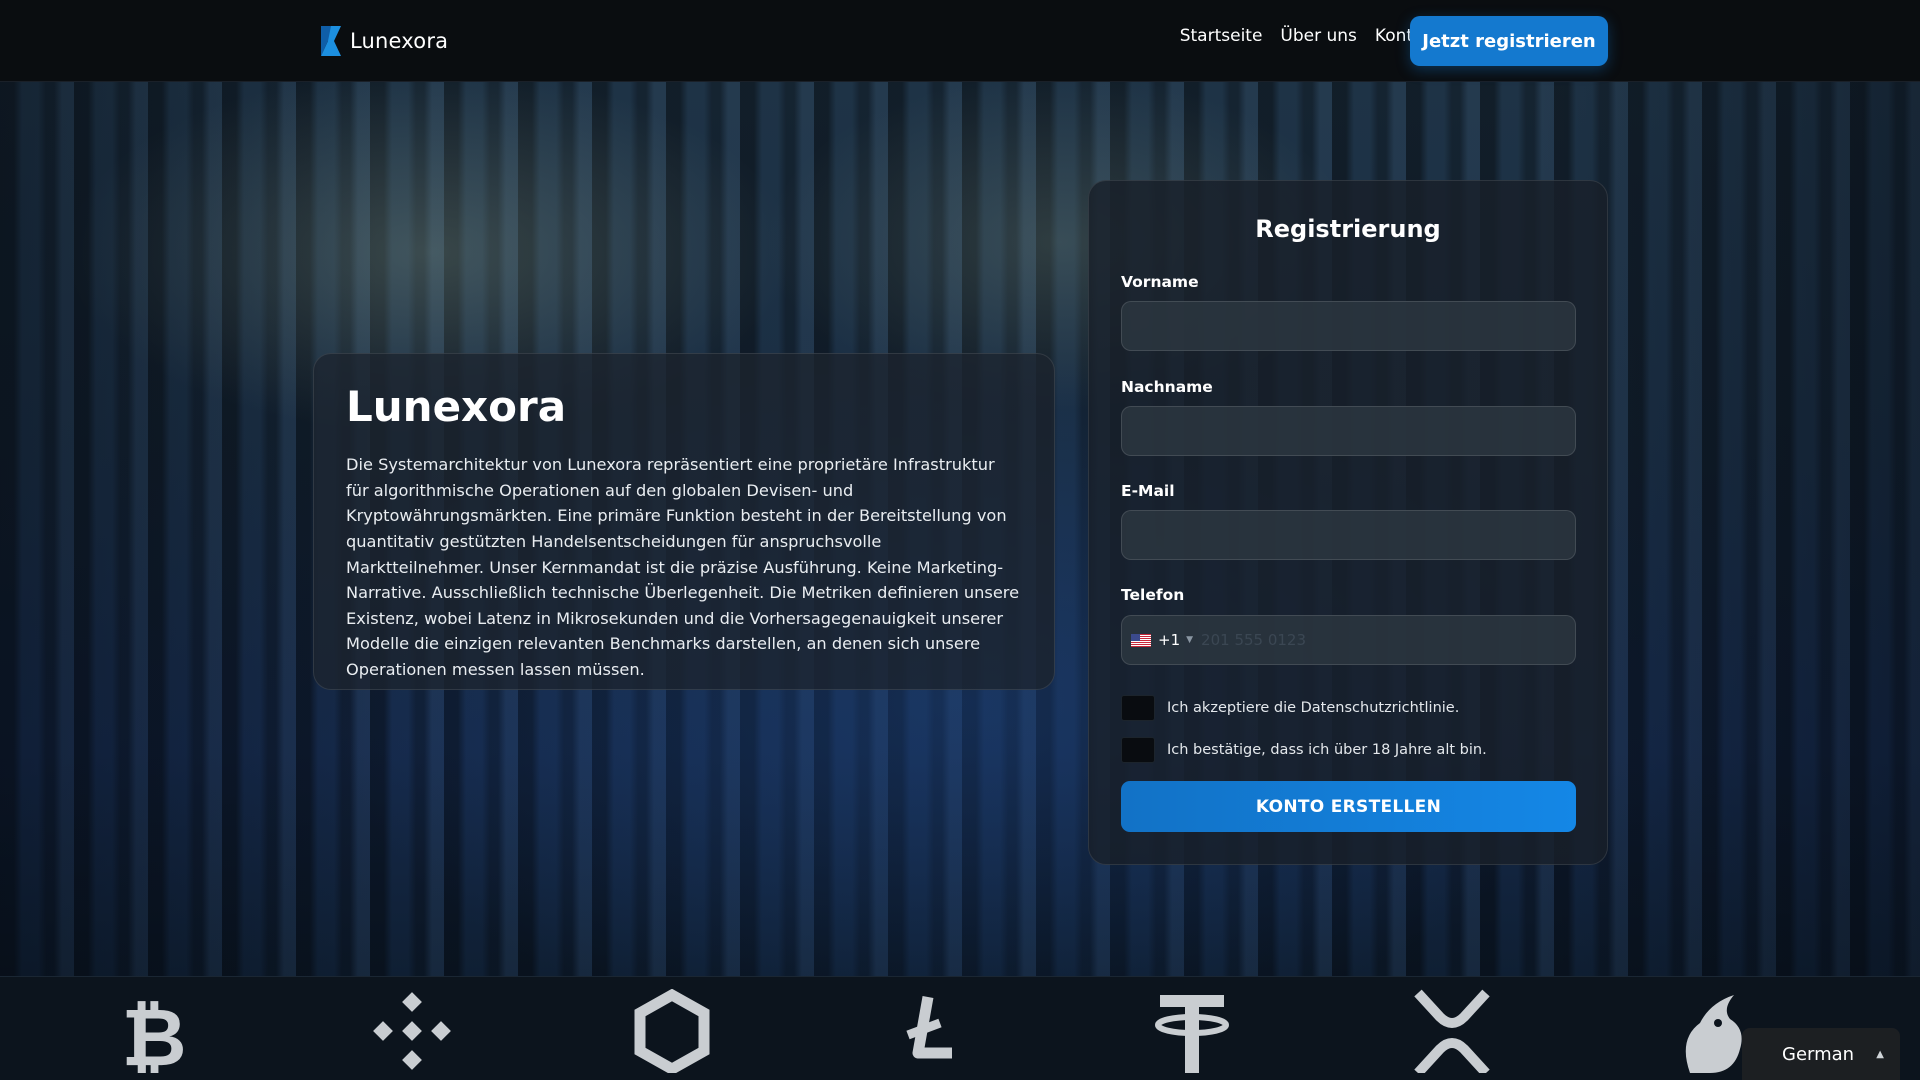 This screenshot has height=1080, width=1920. What do you see at coordinates (1880, 1054) in the screenshot?
I see `chevron-up-icon: ▲` at bounding box center [1880, 1054].